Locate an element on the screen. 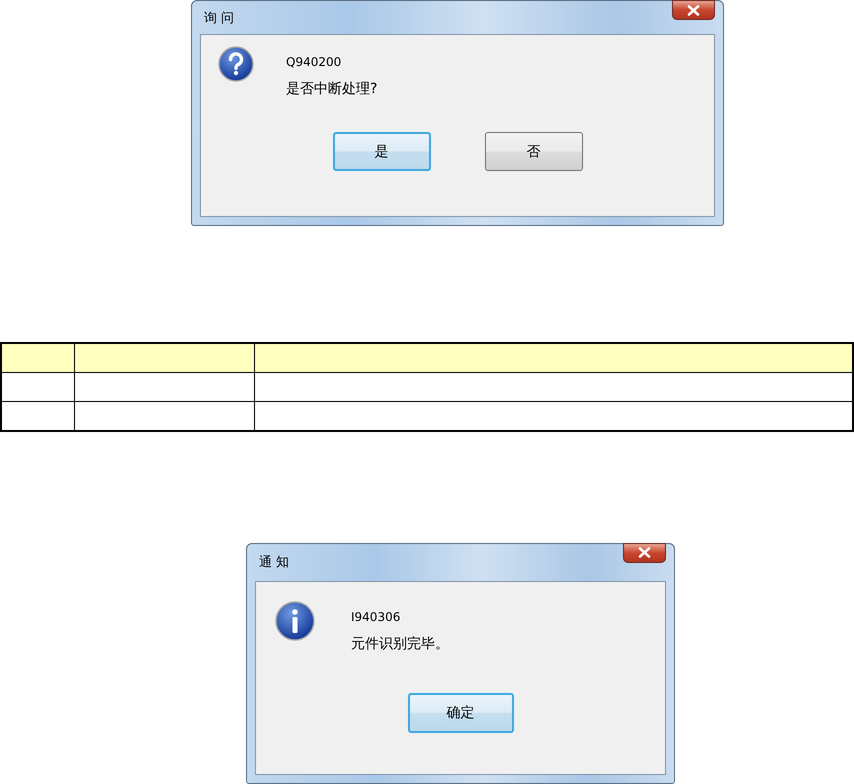 This screenshot has width=854, height=784. message-code: I940306 is located at coordinates (376, 617).